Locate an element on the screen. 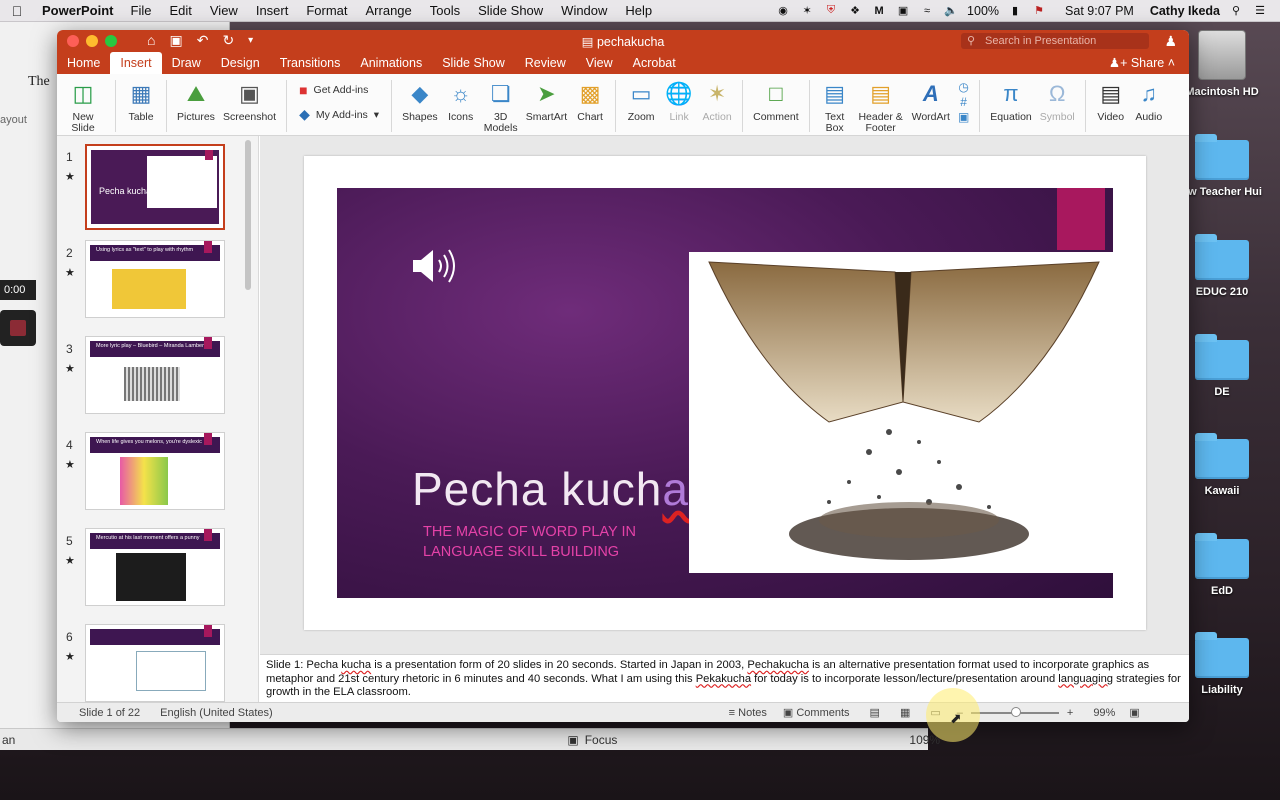 This screenshot has width=1280, height=800. menu-window: Window is located at coordinates (584, 10).